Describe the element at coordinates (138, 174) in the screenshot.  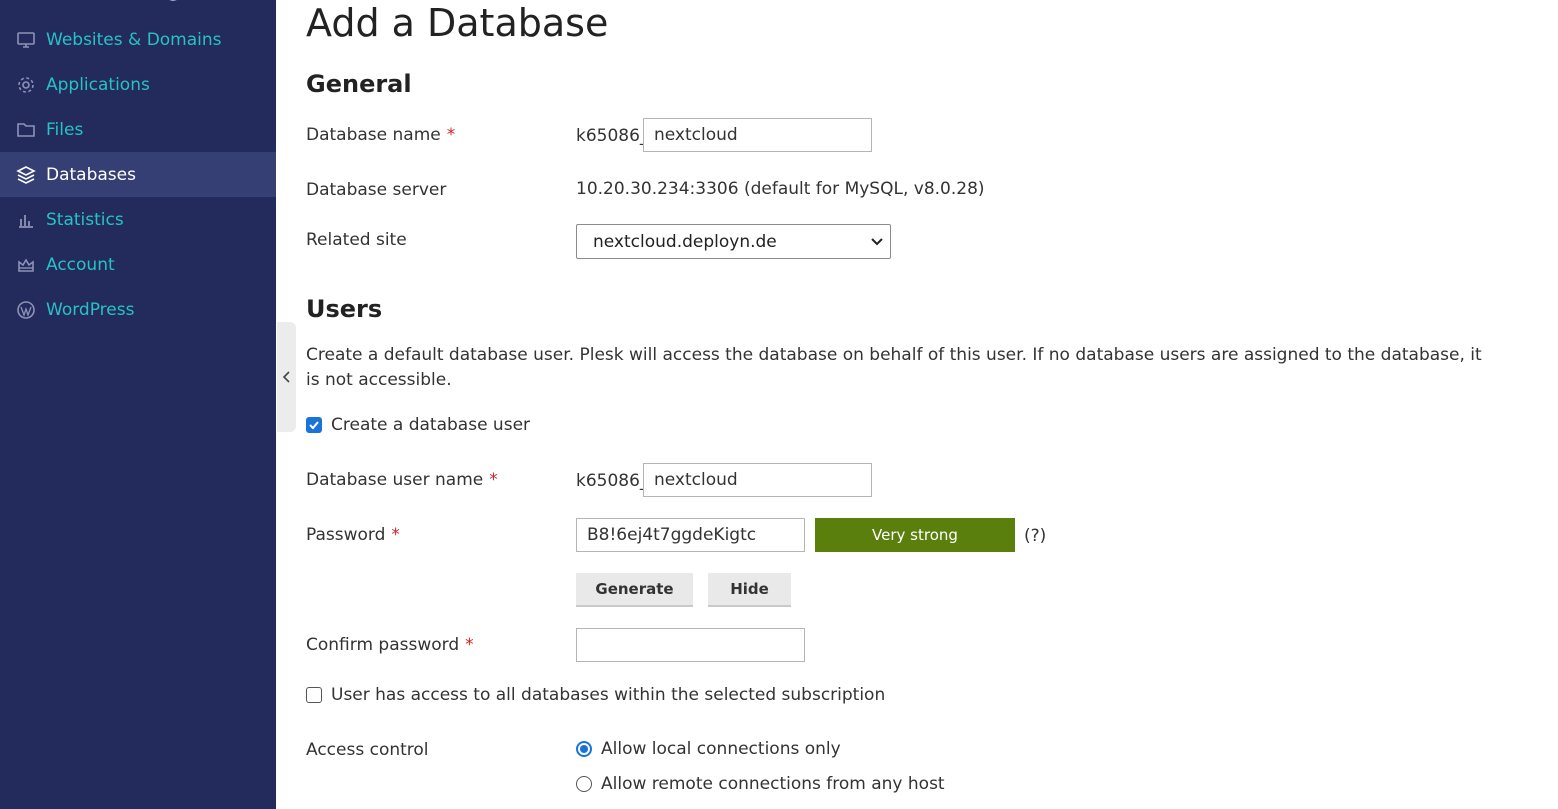
I see `sidebar-item-databases: Databases` at that location.